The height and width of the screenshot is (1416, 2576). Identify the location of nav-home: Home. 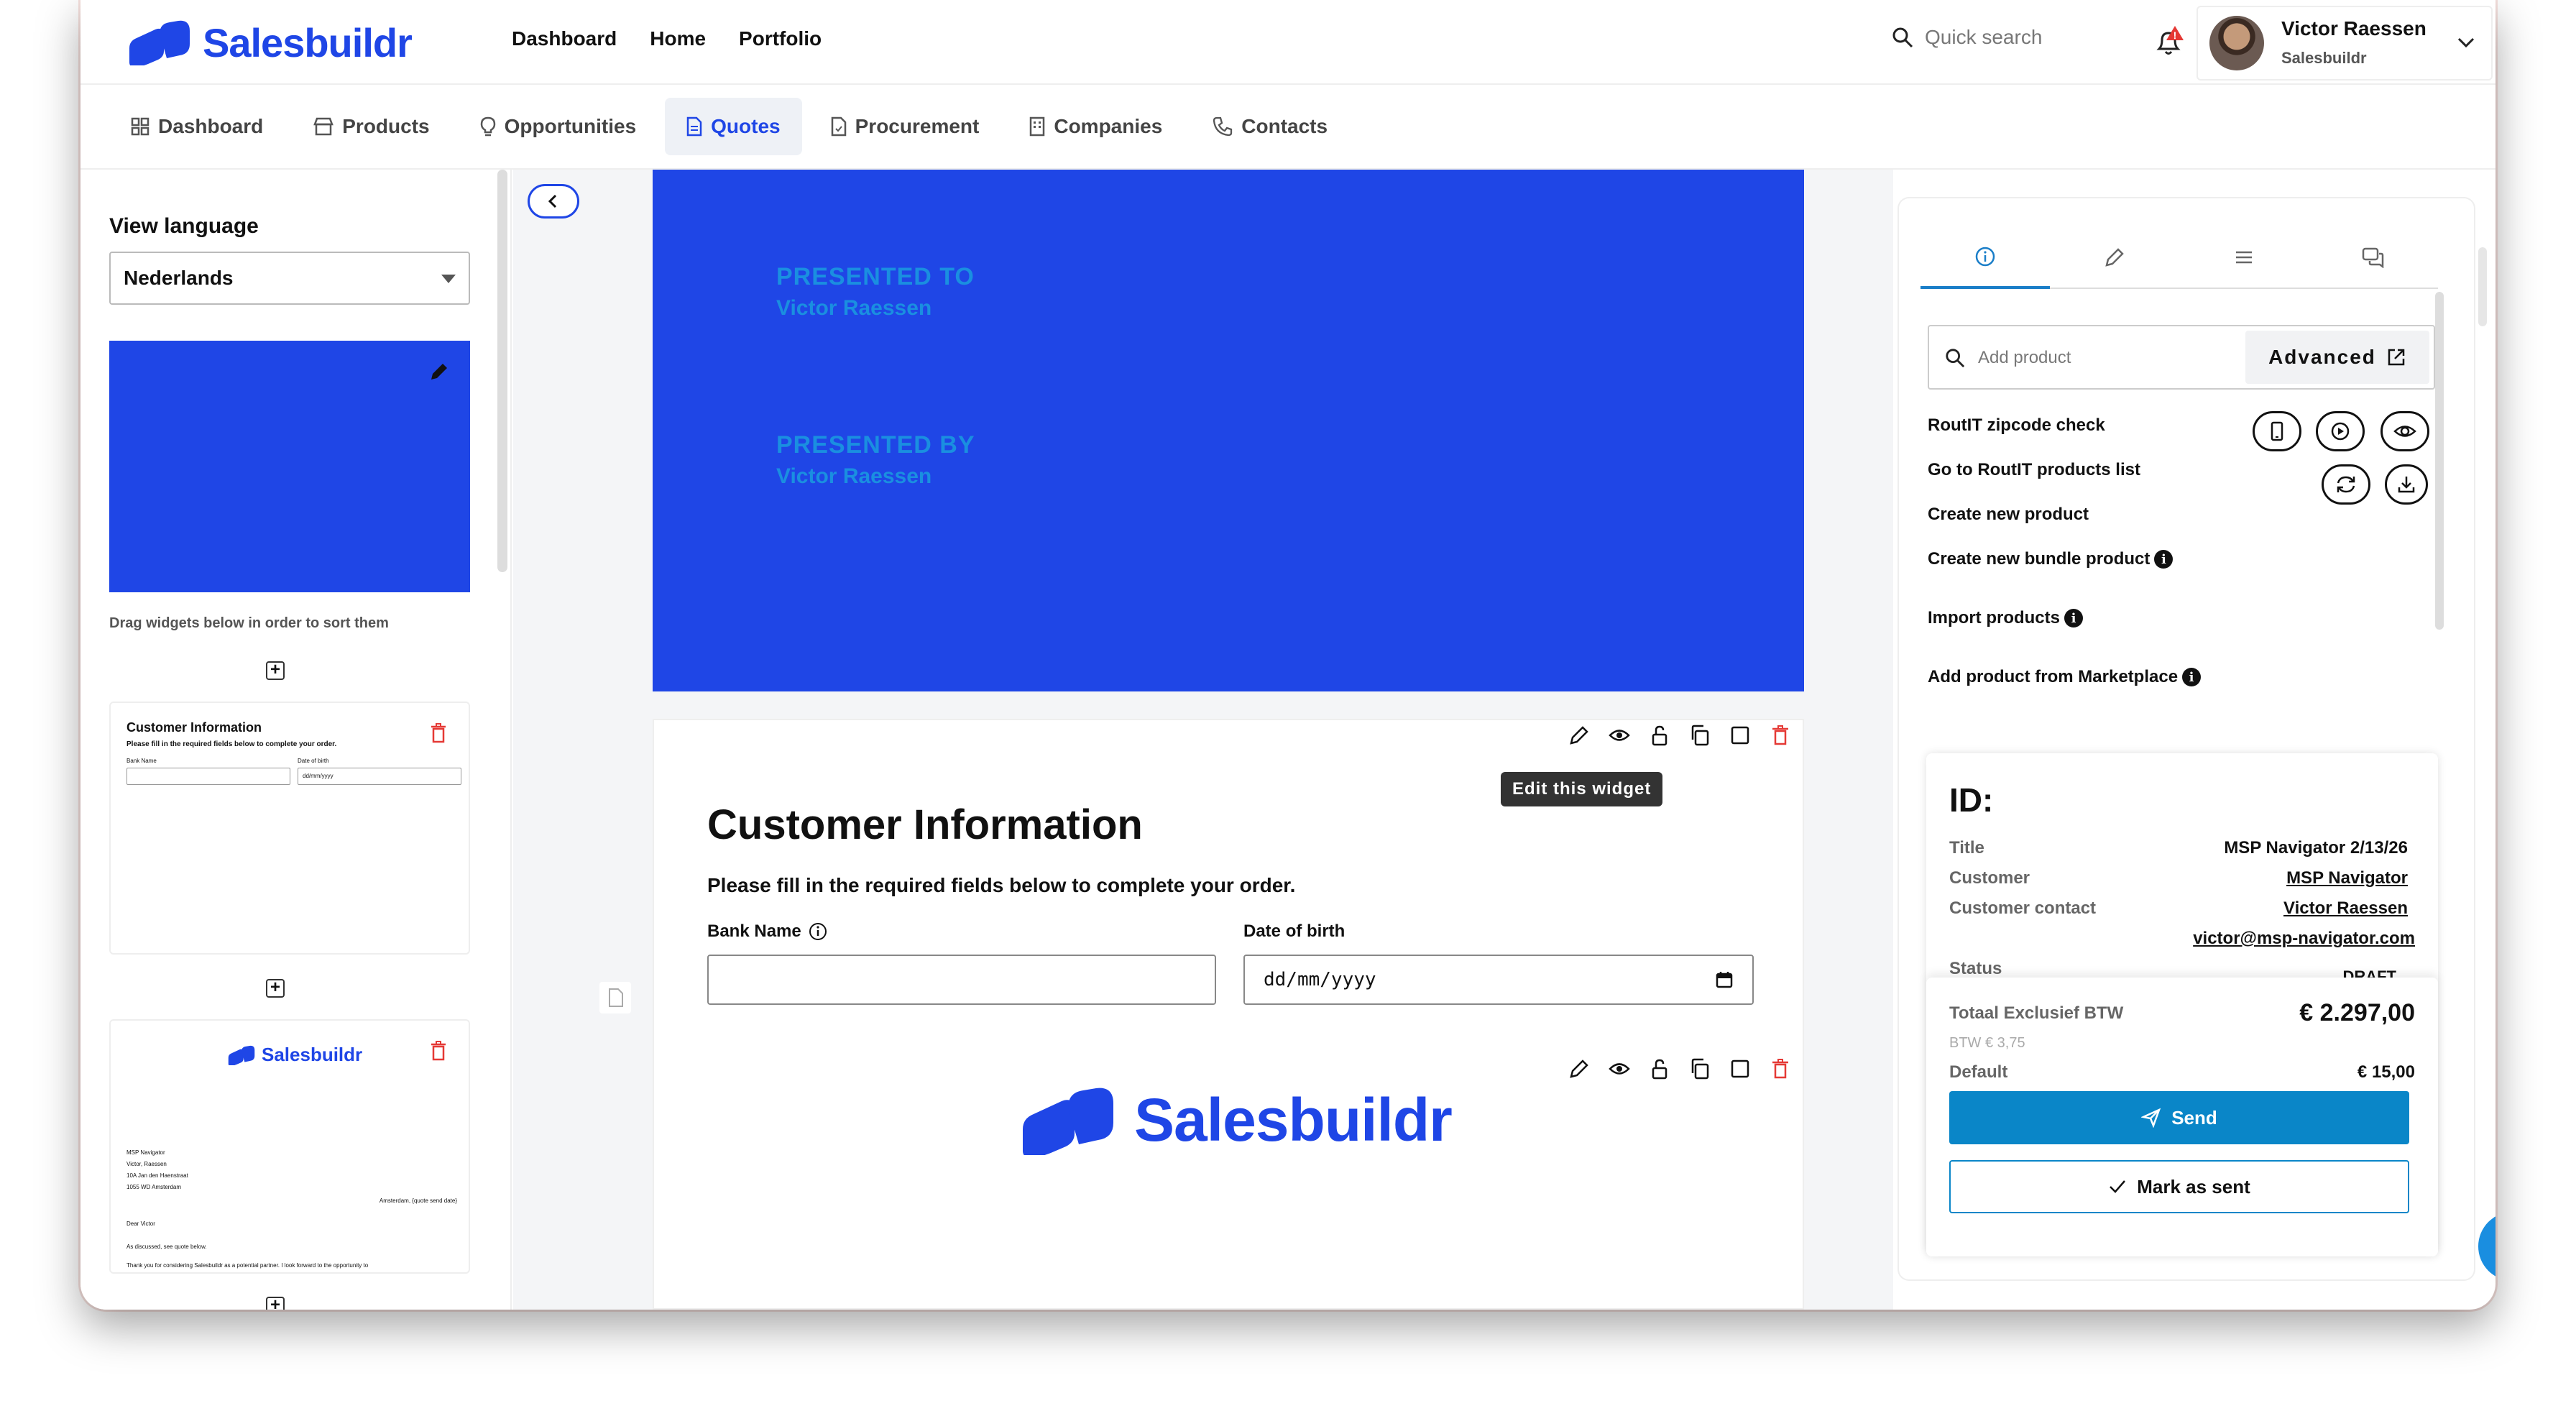
(678, 38).